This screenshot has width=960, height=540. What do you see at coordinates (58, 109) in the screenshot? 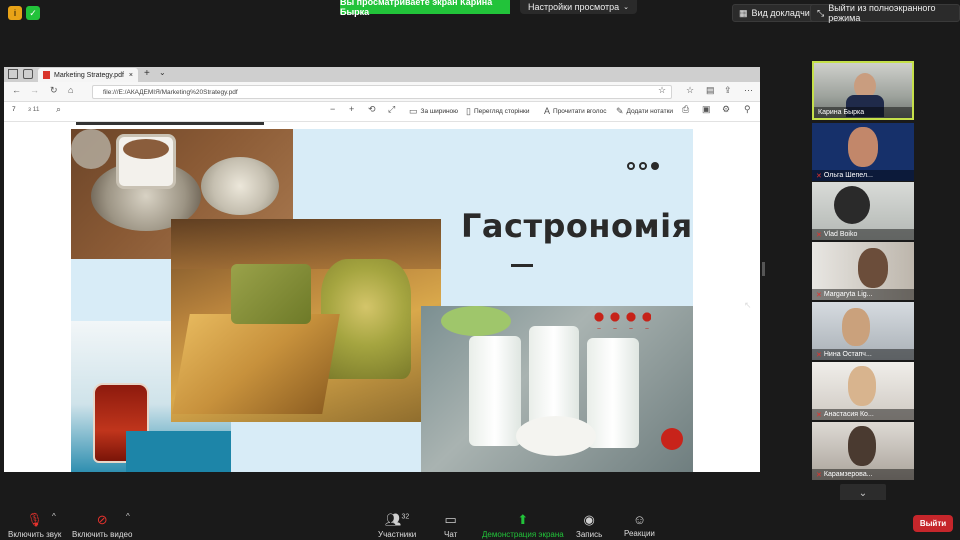
I see `search-icon: ⌕` at bounding box center [58, 109].